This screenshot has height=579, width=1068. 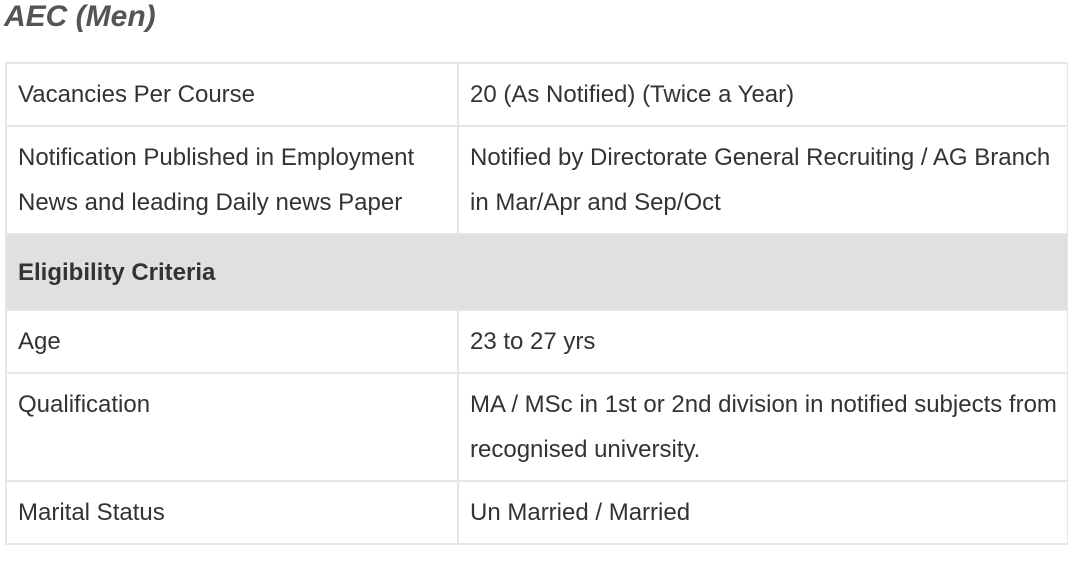 I want to click on row-label: Marital Status, so click(x=232, y=512).